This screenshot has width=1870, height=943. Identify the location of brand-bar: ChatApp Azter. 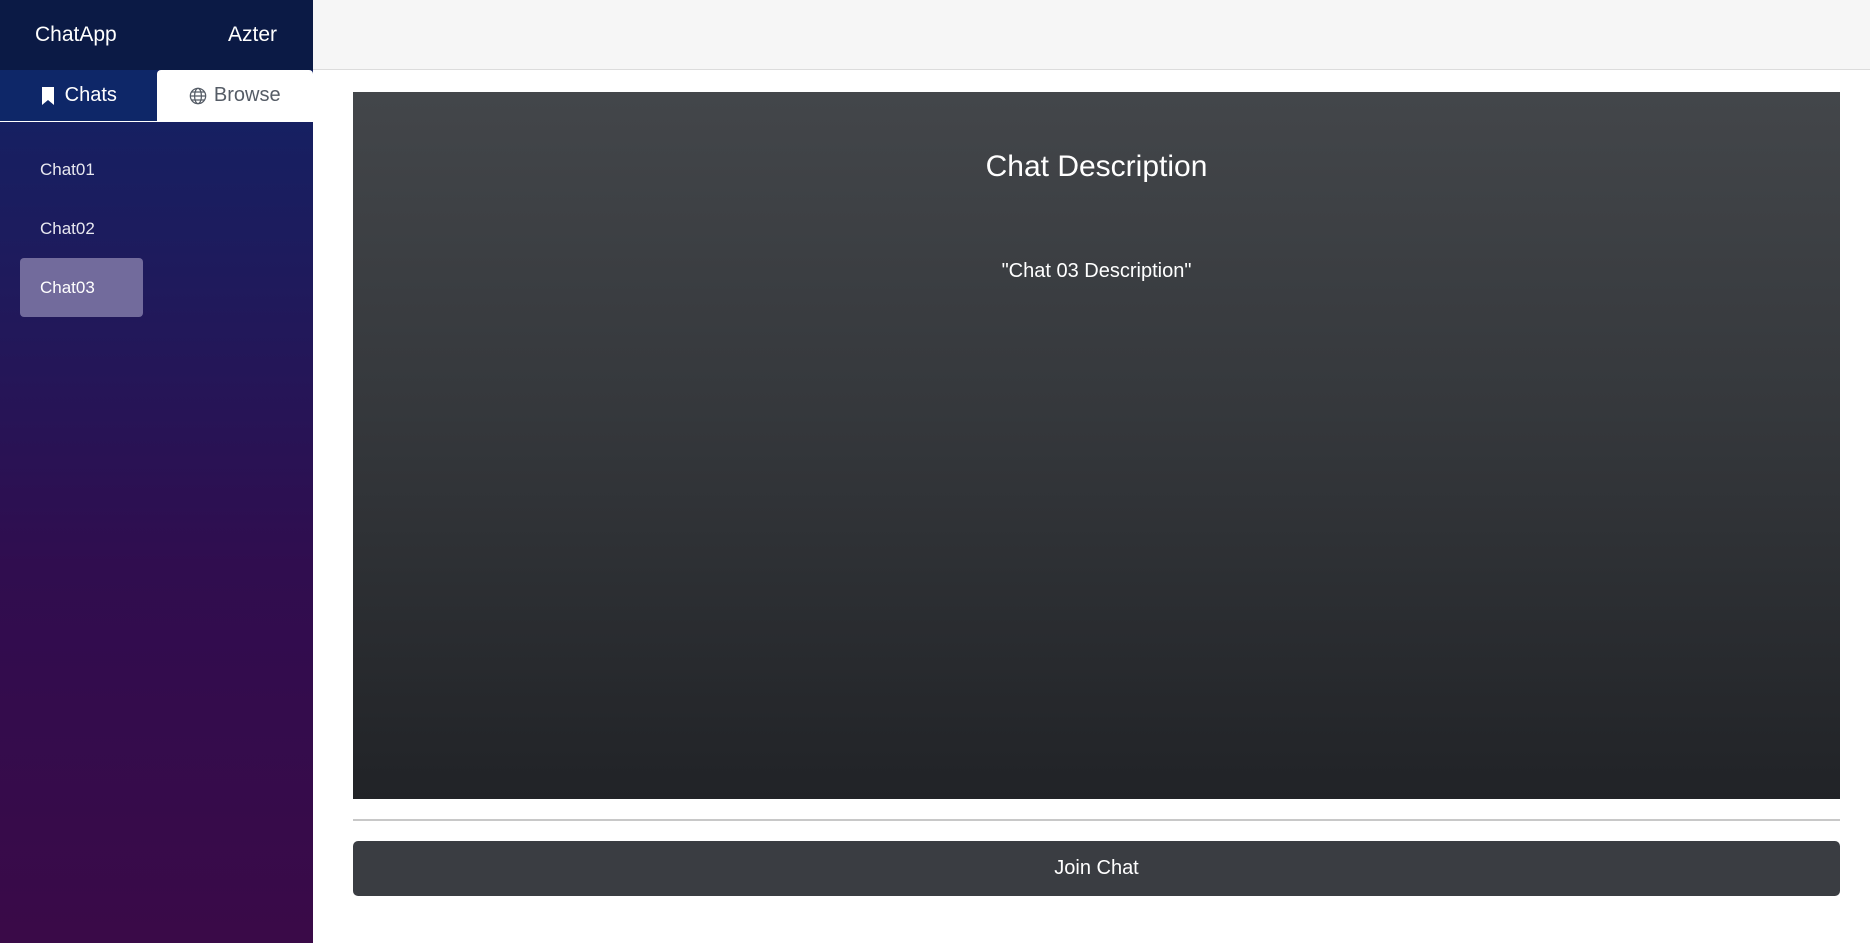
(156, 35).